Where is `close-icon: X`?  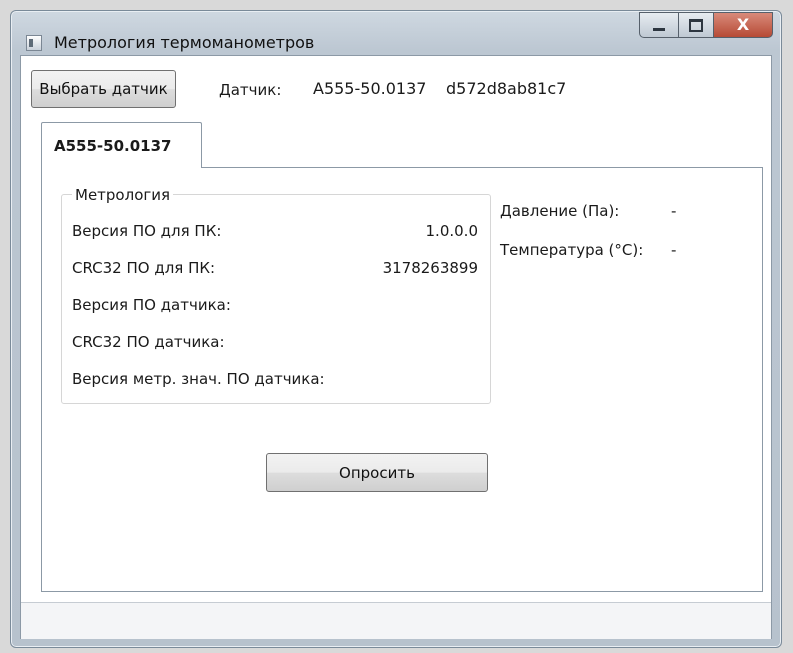
close-icon: X is located at coordinates (743, 24).